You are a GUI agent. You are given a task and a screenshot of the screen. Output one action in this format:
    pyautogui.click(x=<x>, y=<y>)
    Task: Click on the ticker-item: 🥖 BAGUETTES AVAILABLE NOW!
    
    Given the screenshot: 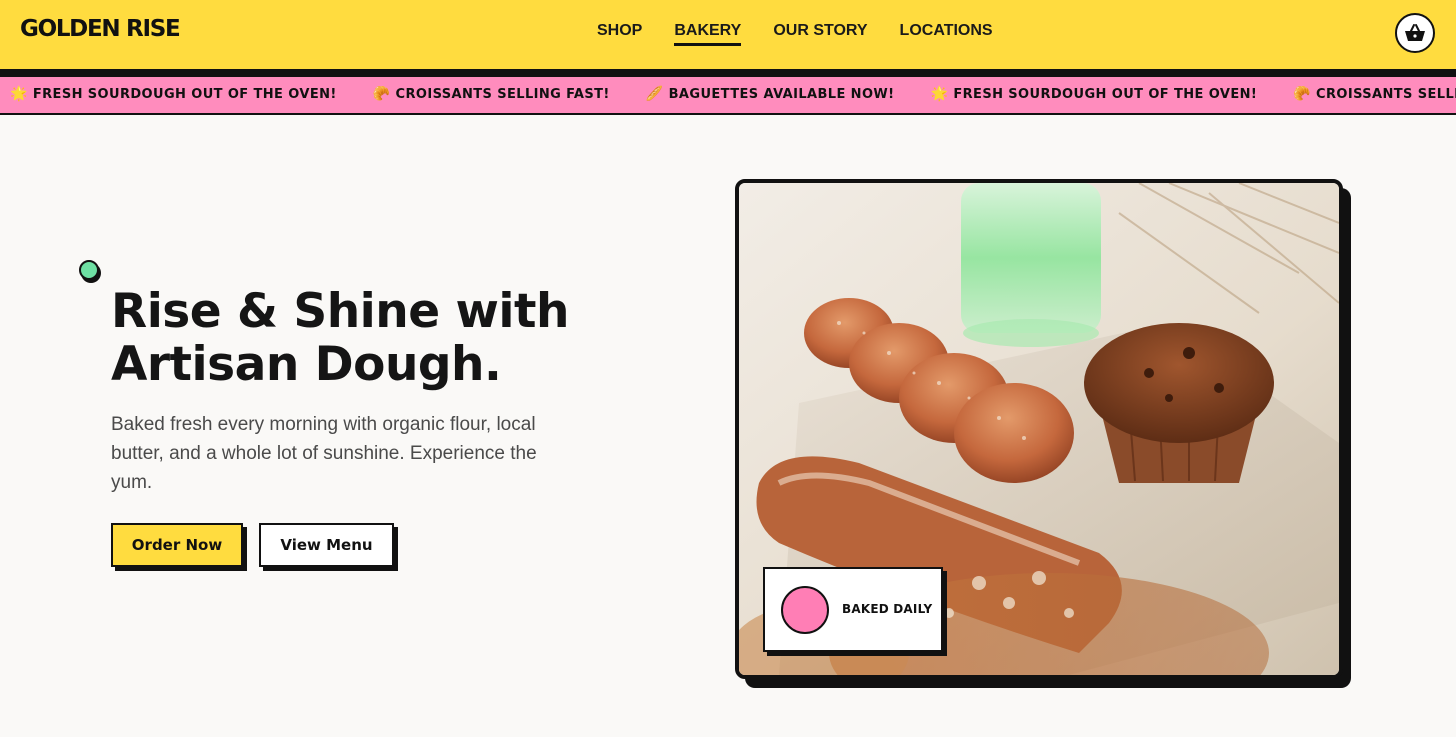 What is the action you would take?
    pyautogui.click(x=770, y=94)
    